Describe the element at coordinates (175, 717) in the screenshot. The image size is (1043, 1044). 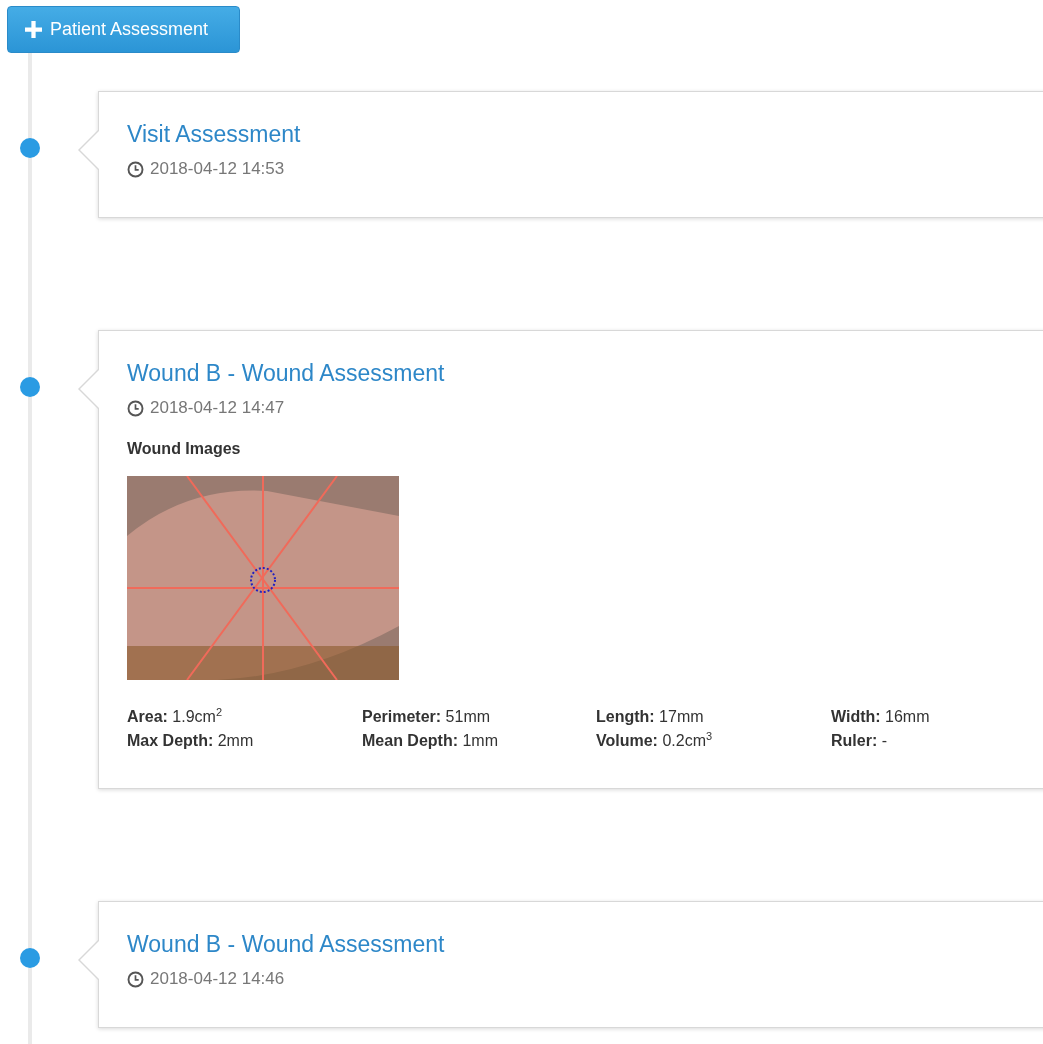
I see `measurement: Area: 1.9cm$^{2}$` at that location.